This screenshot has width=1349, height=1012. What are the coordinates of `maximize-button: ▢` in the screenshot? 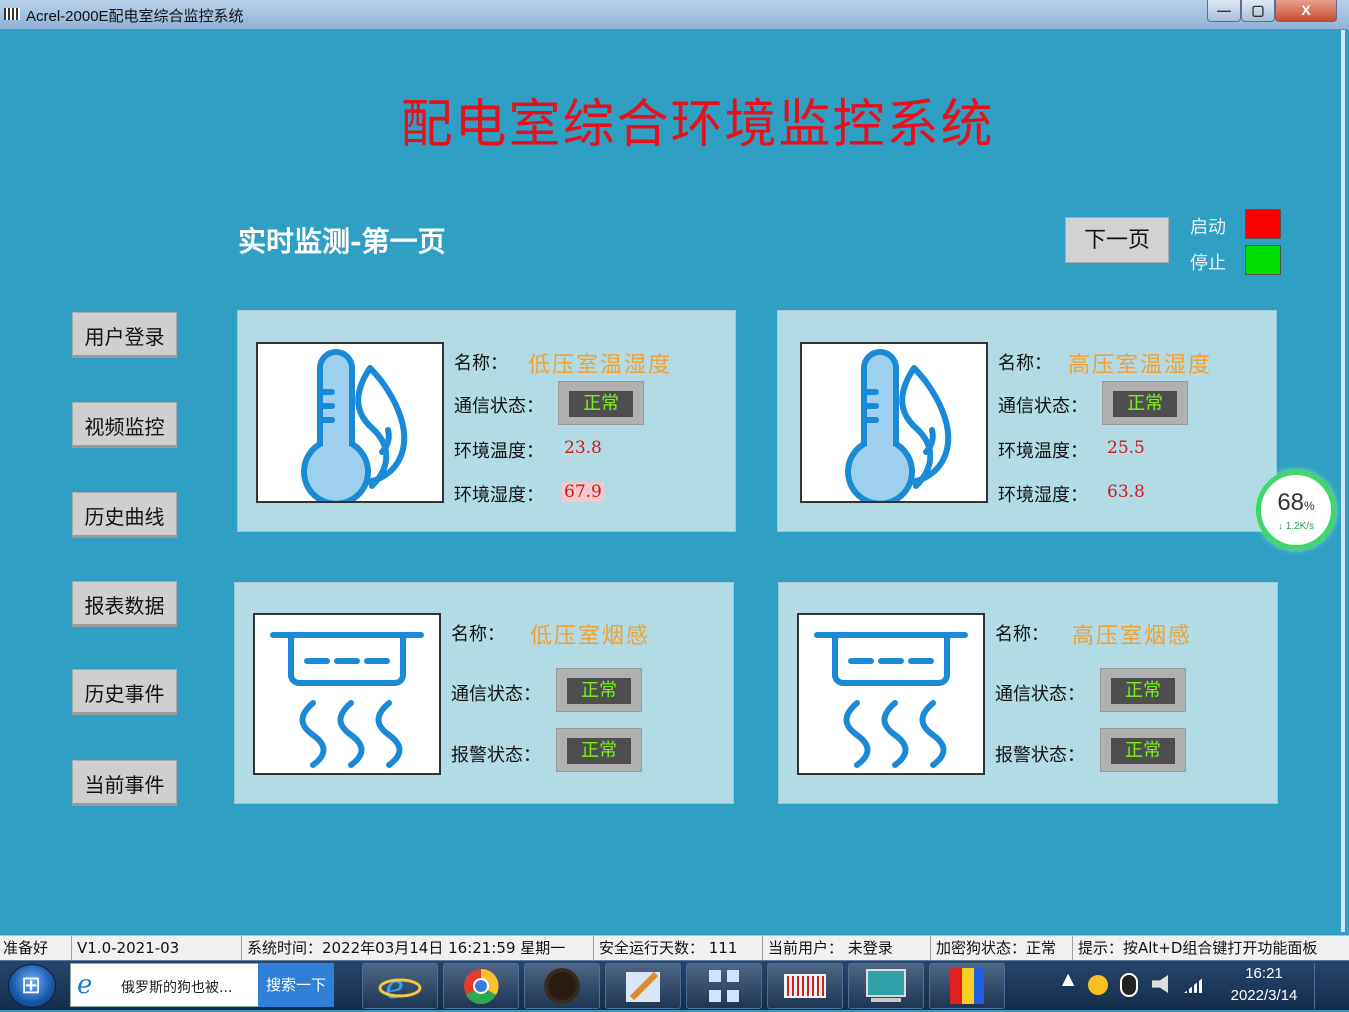 It's located at (1258, 11).